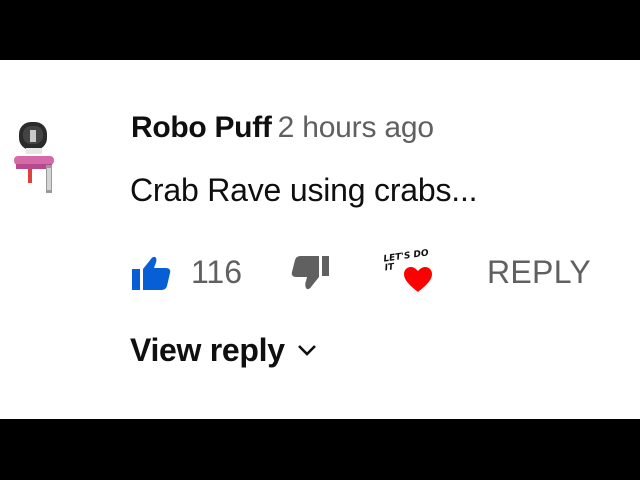 The image size is (640, 480). Describe the element at coordinates (306, 350) in the screenshot. I see `chevron-down-icon` at that location.